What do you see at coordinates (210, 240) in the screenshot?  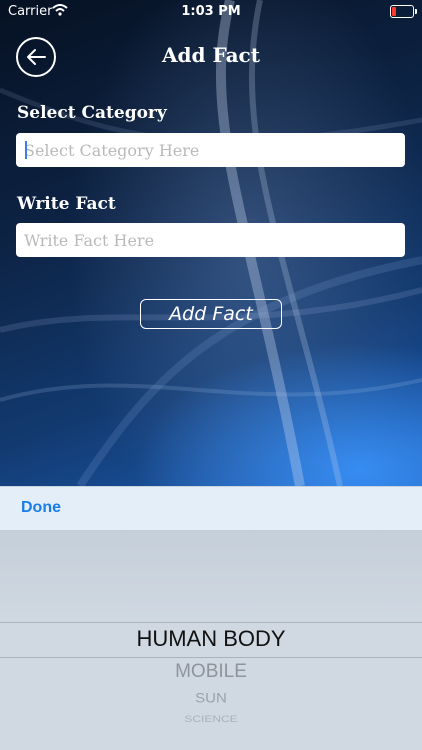 I see `fact-input` at bounding box center [210, 240].